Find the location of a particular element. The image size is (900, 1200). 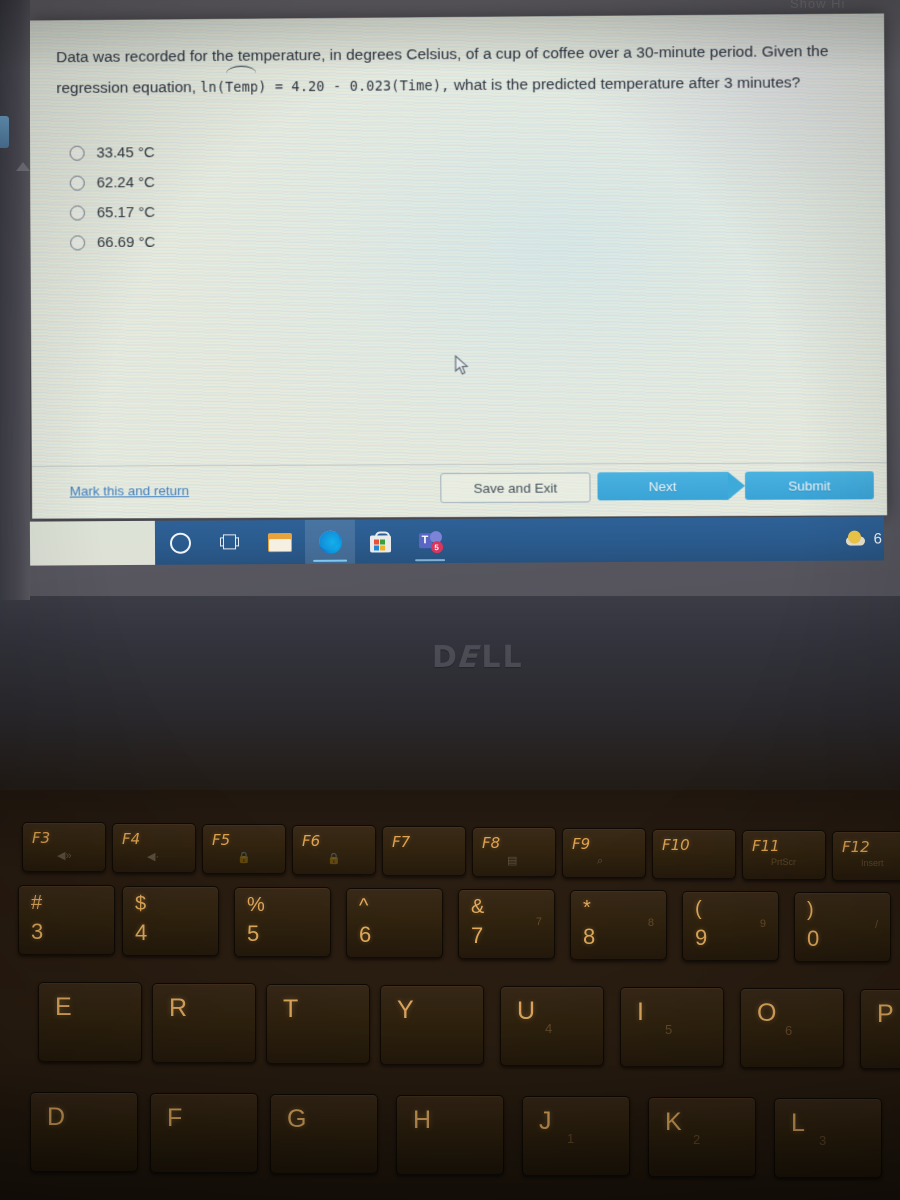

taskbar-item-task-view is located at coordinates (230, 542).